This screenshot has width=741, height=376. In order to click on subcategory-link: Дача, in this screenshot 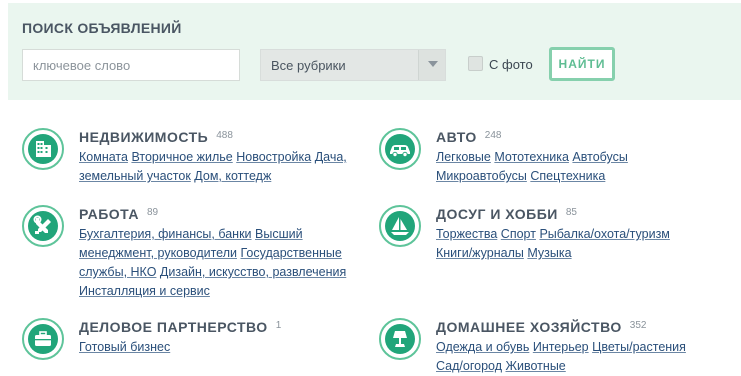, I will do `click(331, 157)`.